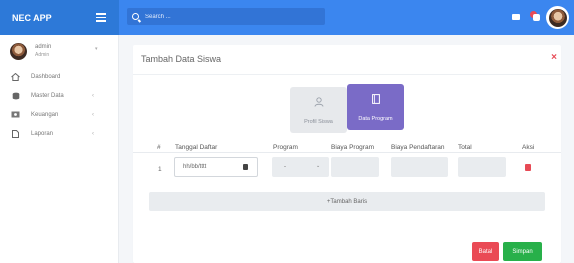  I want to click on money-icon, so click(15, 115).